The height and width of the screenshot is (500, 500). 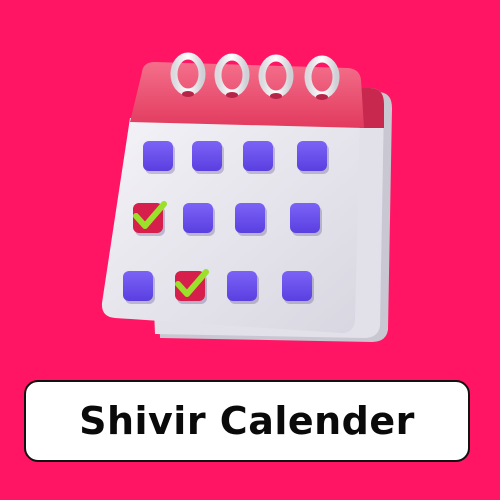 I want to click on title-banner: Shivir Calender, so click(x=247, y=421).